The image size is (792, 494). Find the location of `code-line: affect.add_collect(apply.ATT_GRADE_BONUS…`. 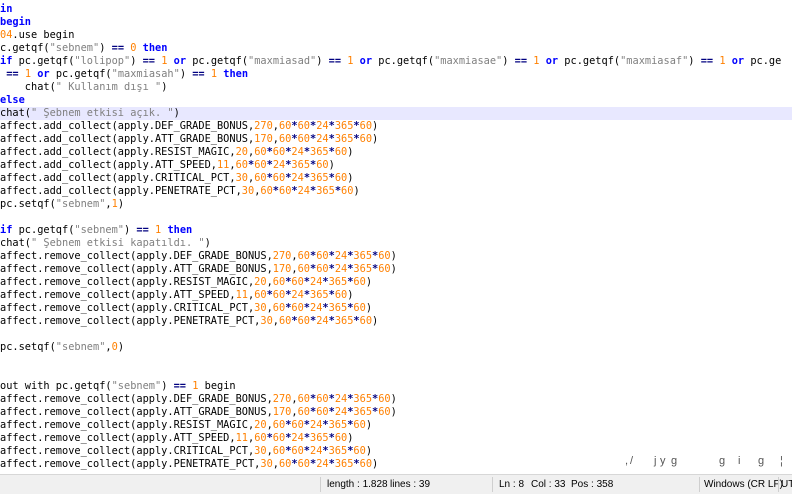

code-line: affect.add_collect(apply.ATT_GRADE_BONUS… is located at coordinates (396, 139).